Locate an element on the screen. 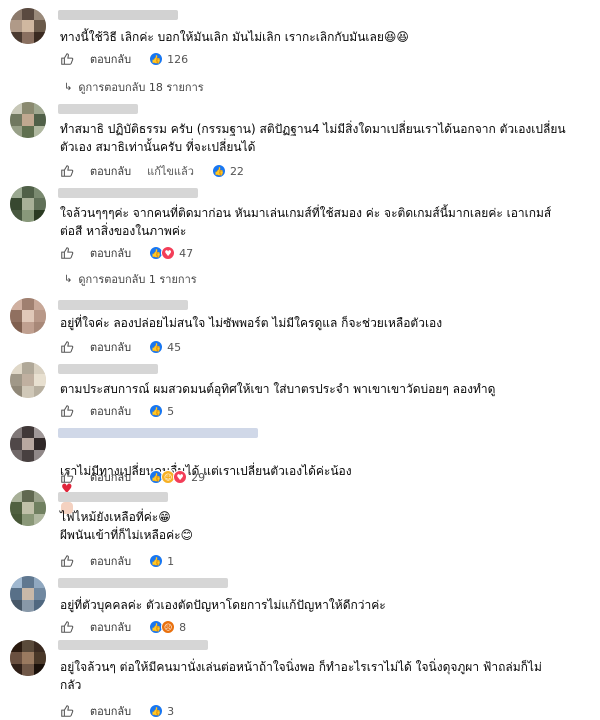 This screenshot has height=720, width=600. comment-actions: ตอบกลับ 👍 126 is located at coordinates (124, 59).